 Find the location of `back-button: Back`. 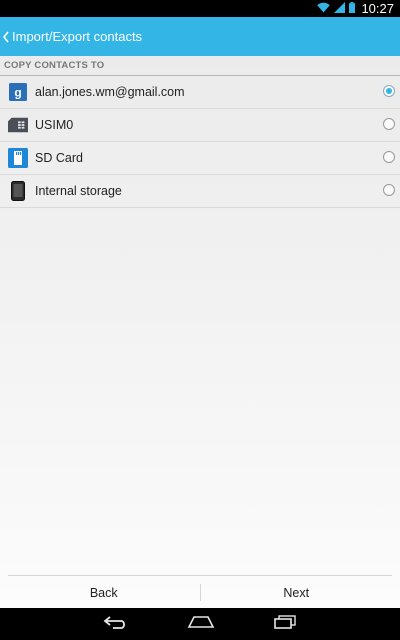

back-button: Back is located at coordinates (104, 592).